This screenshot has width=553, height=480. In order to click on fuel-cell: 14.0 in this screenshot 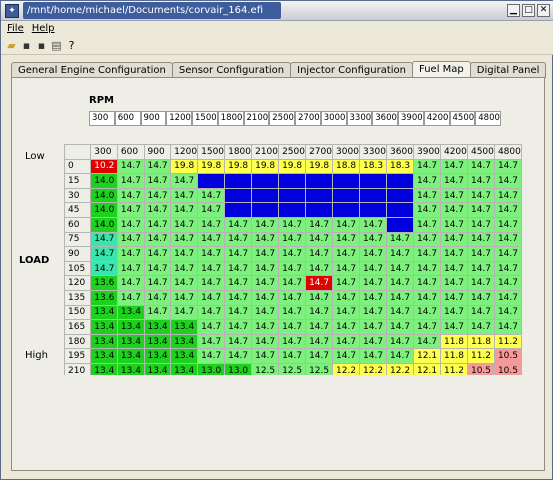, I will do `click(104, 195)`.